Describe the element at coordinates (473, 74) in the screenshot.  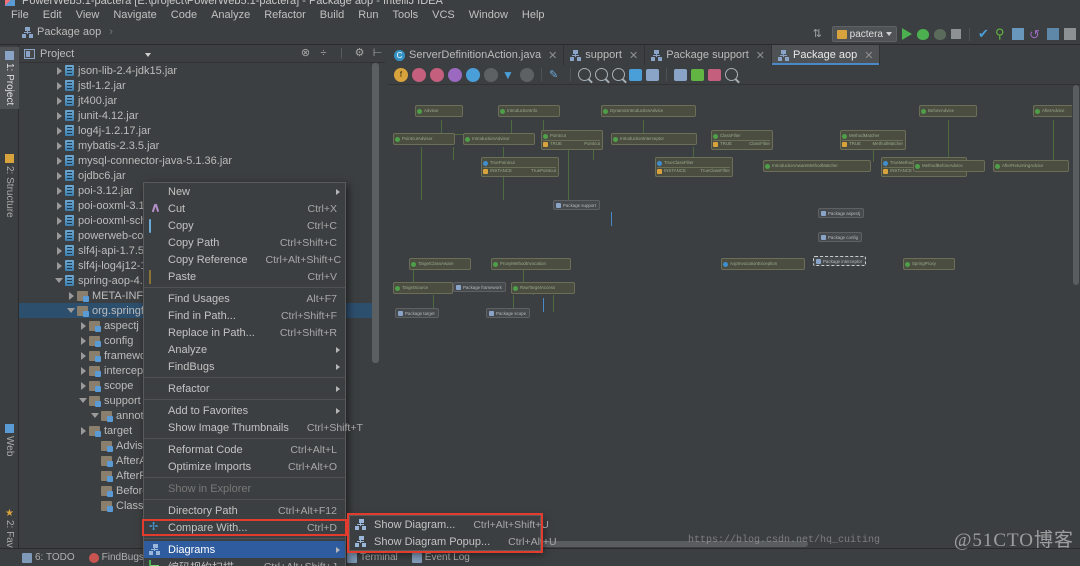
I see `inner-classes-toggle` at that location.